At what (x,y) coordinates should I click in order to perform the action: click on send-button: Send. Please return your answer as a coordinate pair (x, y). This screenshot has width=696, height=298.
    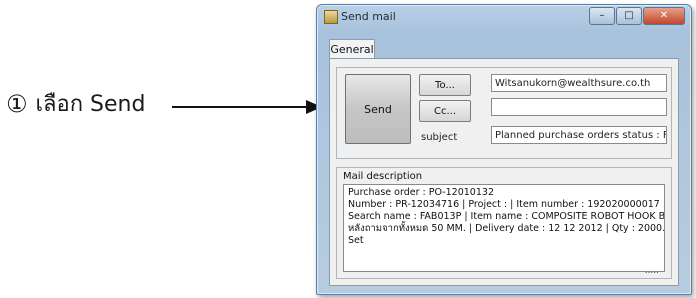
    Looking at the image, I should click on (378, 109).